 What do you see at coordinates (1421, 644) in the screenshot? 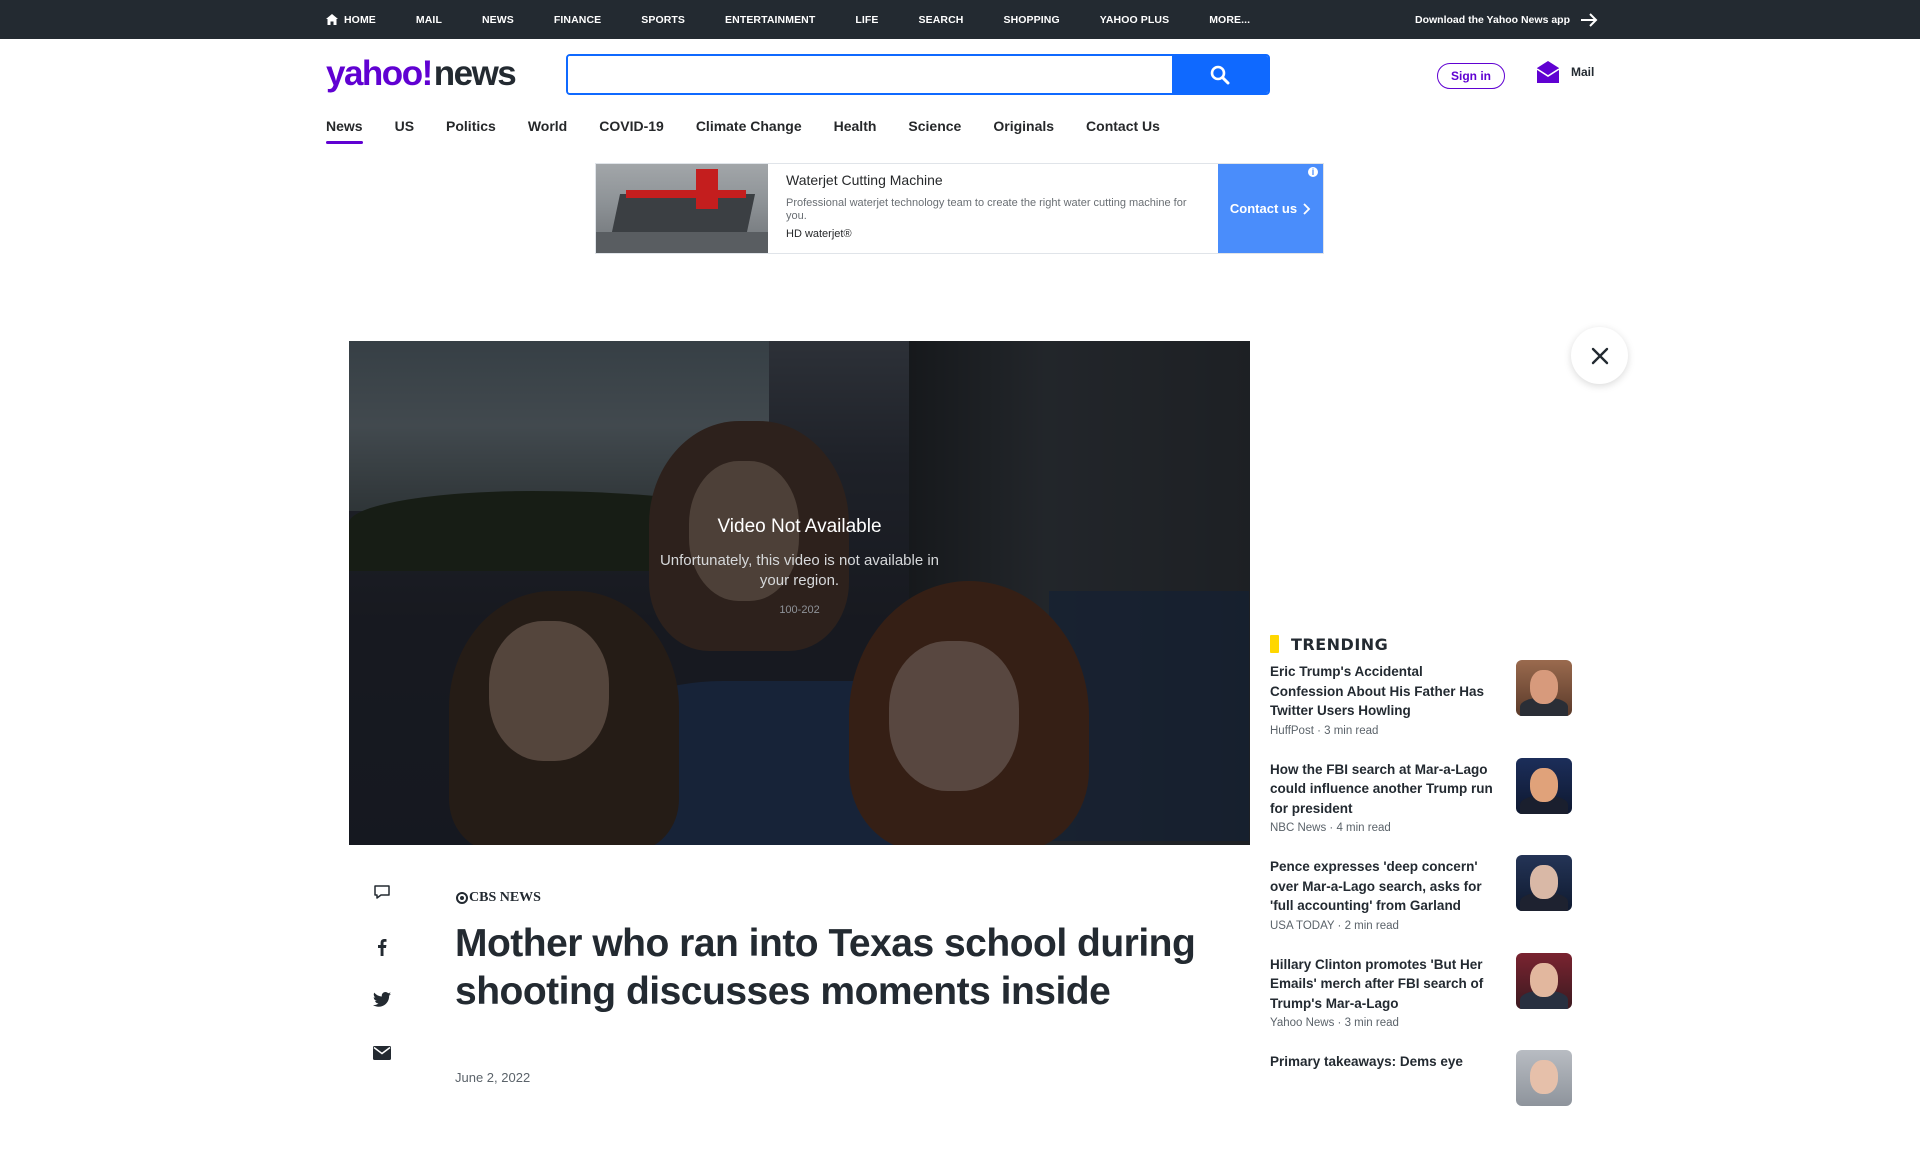
I see `trending-header: TRENDING` at bounding box center [1421, 644].